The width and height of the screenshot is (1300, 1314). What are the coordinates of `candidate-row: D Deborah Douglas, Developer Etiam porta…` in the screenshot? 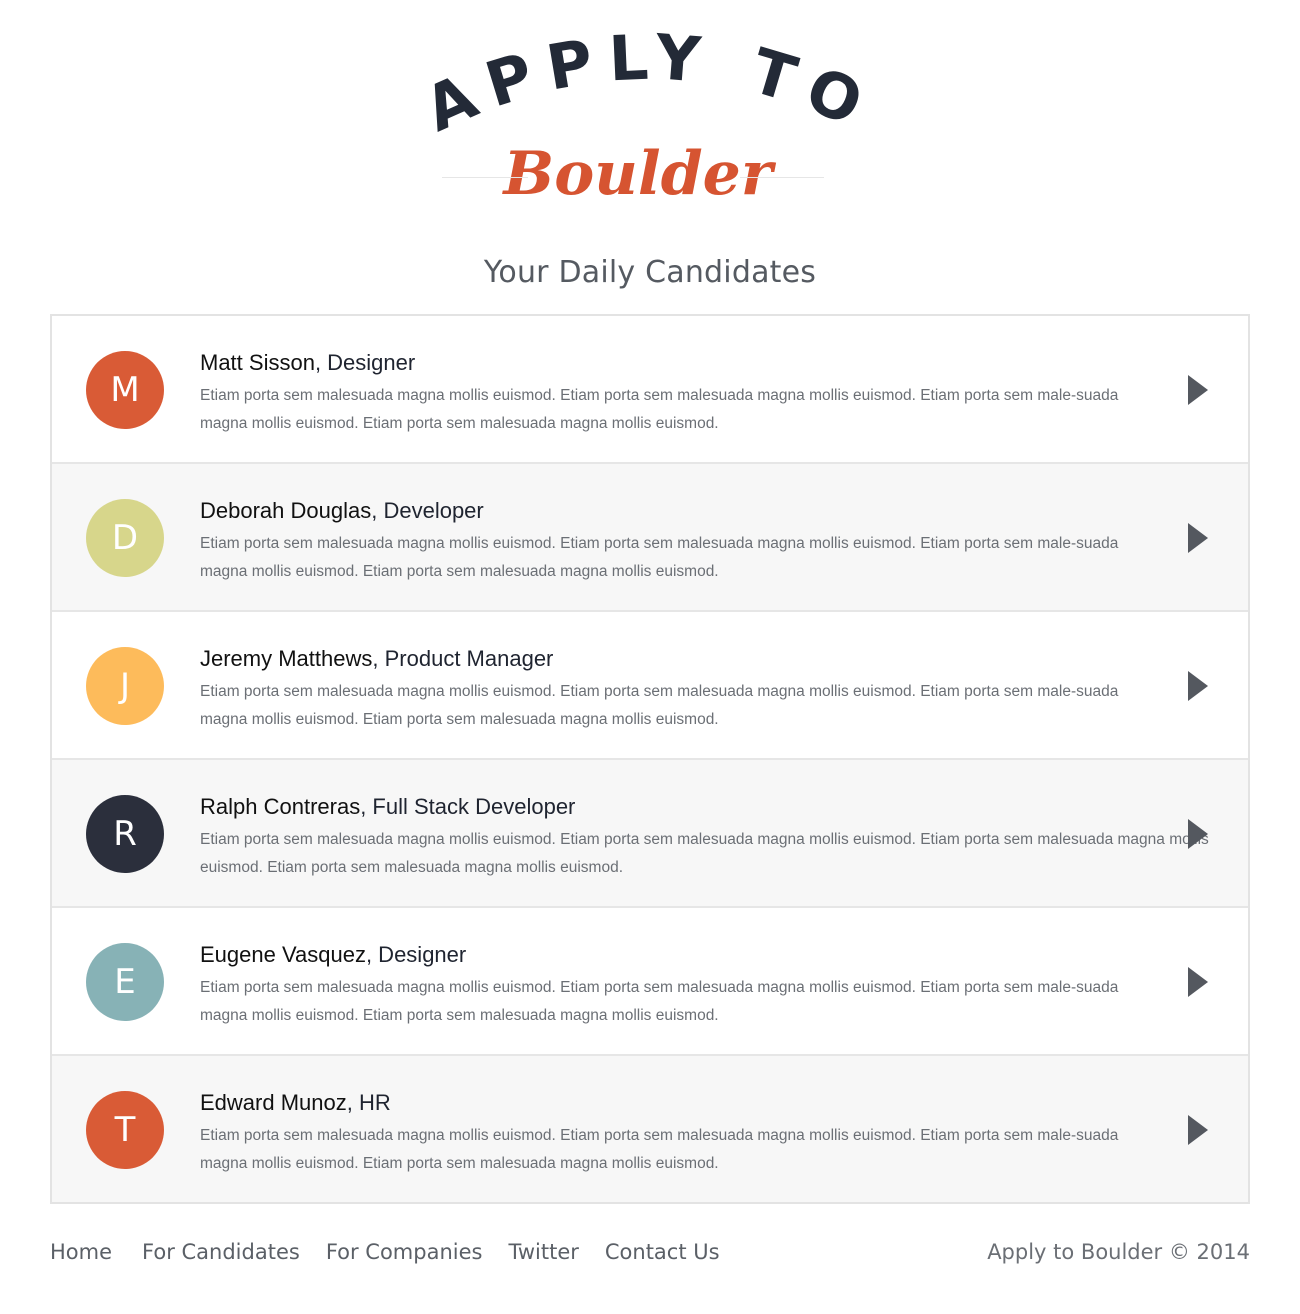 It's located at (650, 538).